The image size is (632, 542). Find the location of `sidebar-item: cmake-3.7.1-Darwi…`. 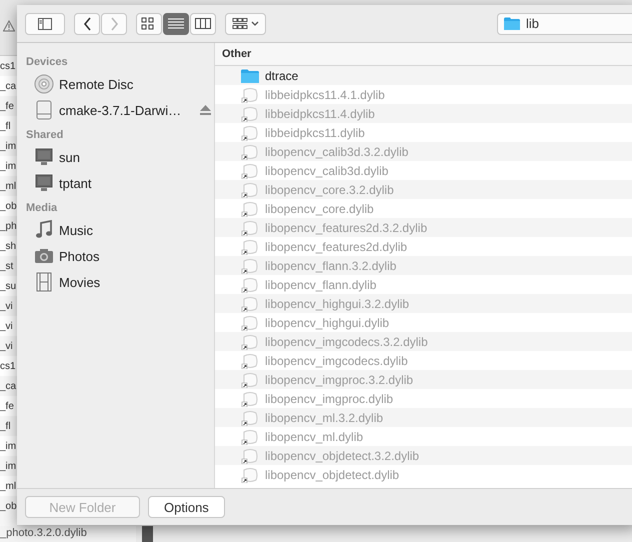

sidebar-item: cmake-3.7.1-Darwi… is located at coordinates (115, 110).